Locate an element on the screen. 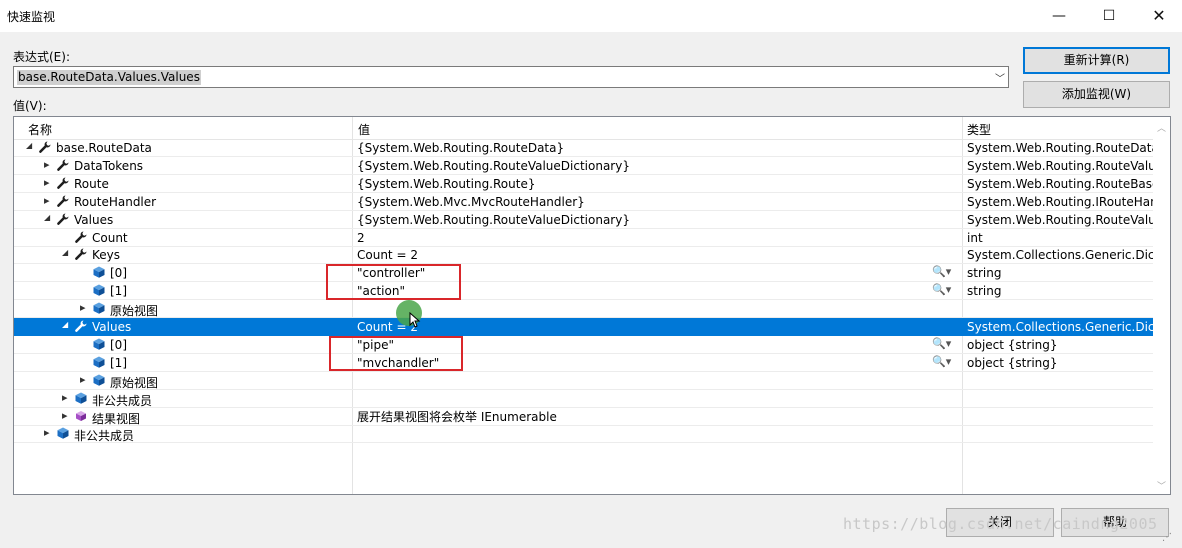 The width and height of the screenshot is (1182, 548). row-type: System.Web.Routing.RouteData is located at coordinates (1060, 148).